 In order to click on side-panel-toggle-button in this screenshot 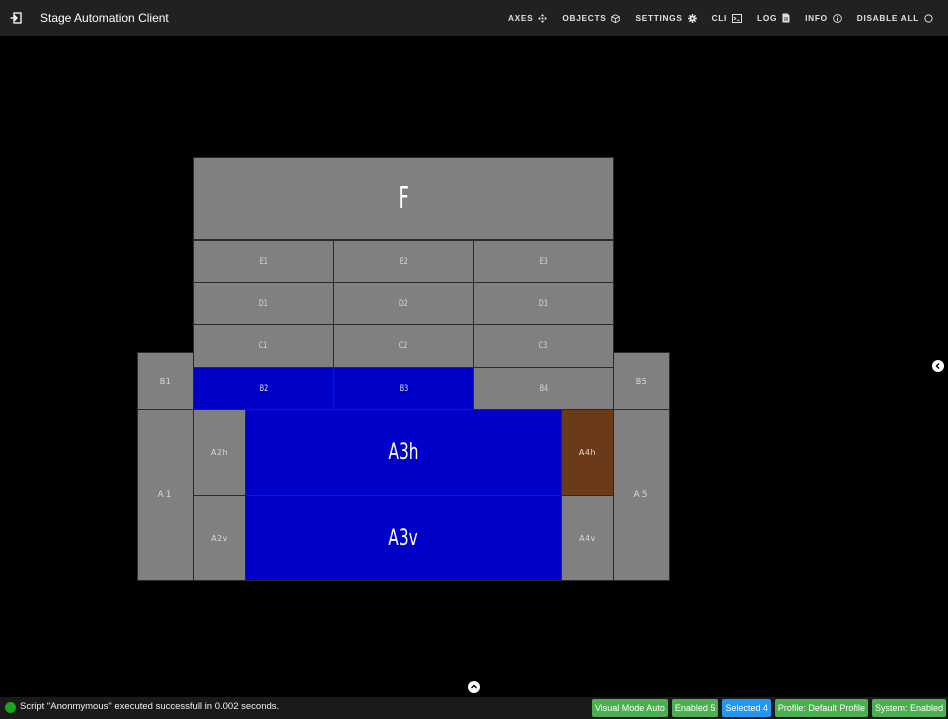, I will do `click(938, 366)`.